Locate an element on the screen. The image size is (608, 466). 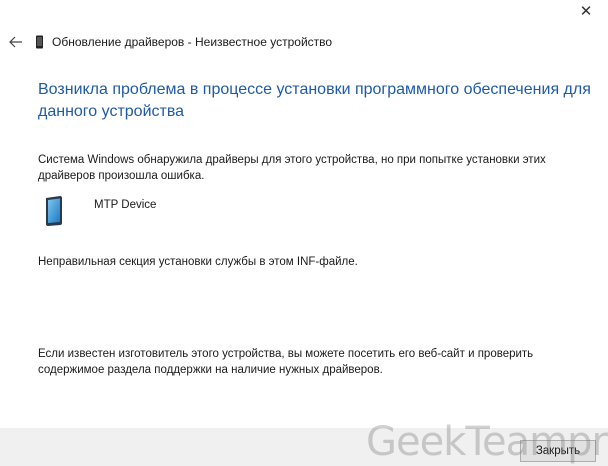
mobile-device-icon is located at coordinates (54, 211).